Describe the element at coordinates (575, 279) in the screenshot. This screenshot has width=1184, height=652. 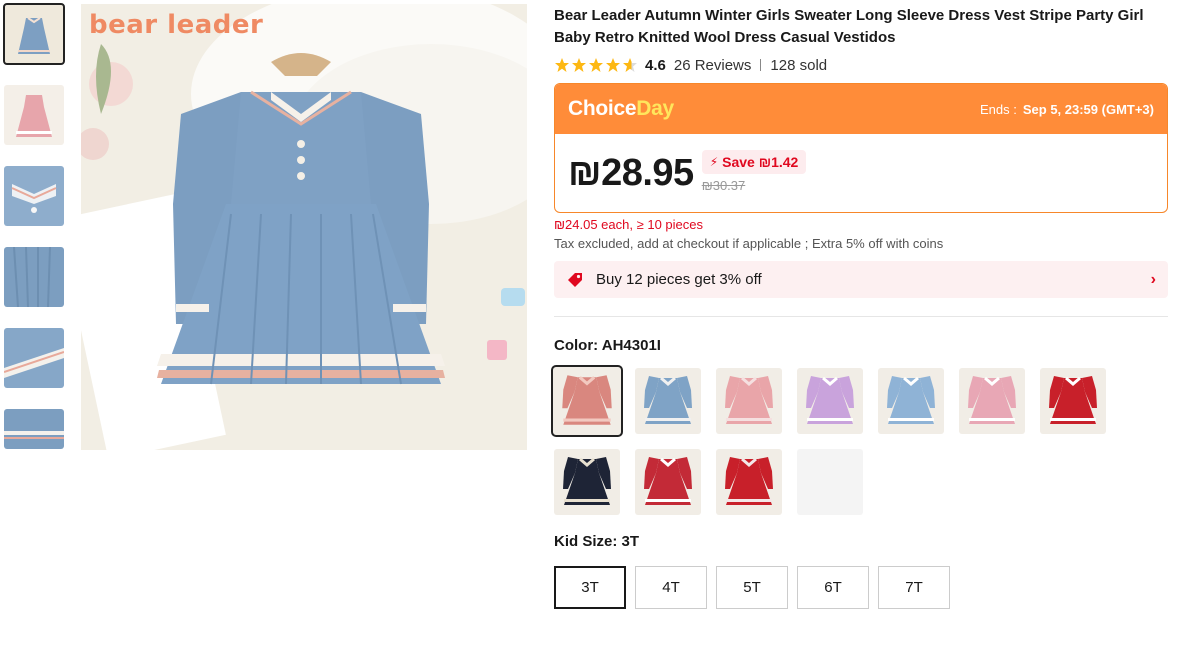
I see `tag-icon` at that location.